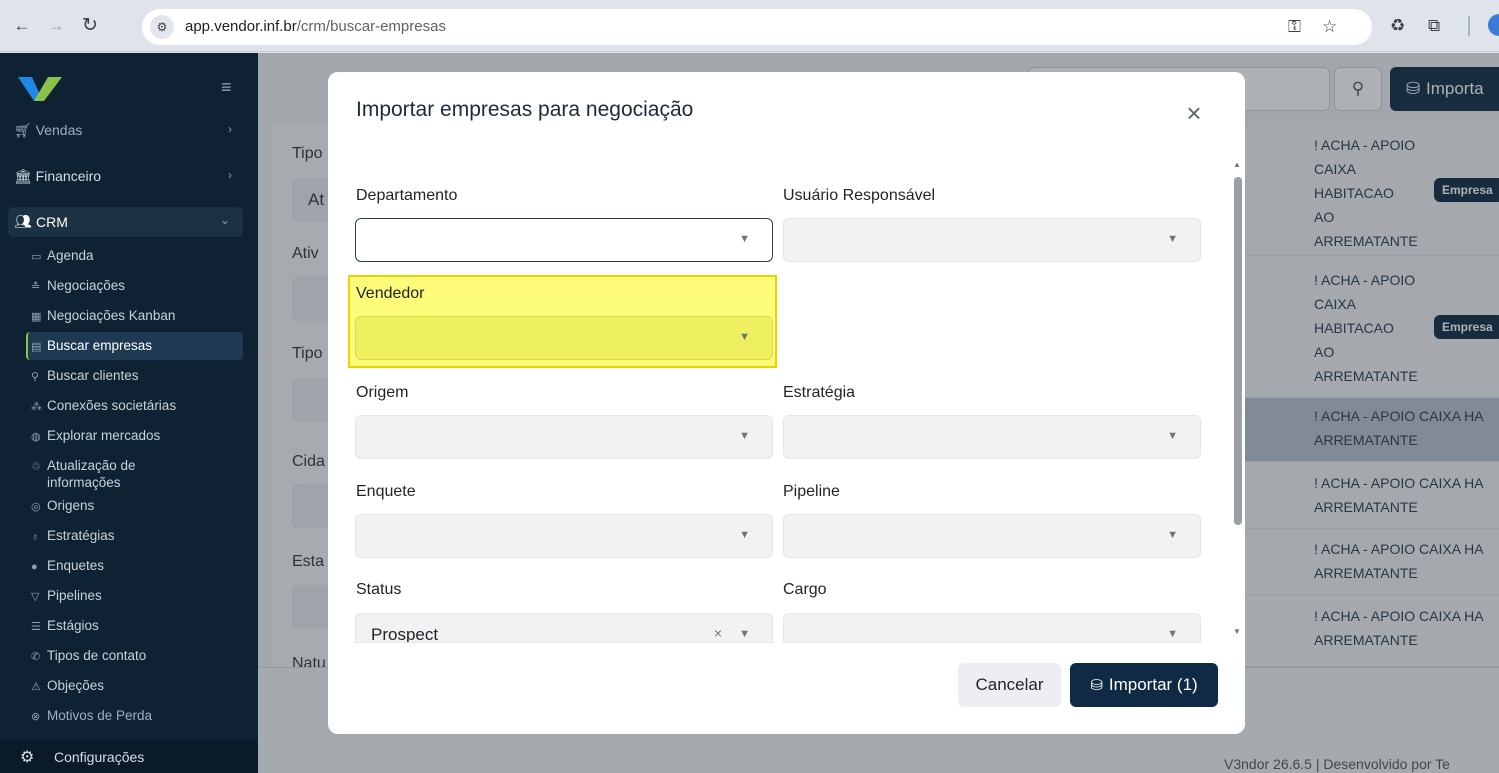 This screenshot has height=773, width=1499. I want to click on sidebar-item-tipos-contato: ✆ Tipos de contato, so click(88, 655).